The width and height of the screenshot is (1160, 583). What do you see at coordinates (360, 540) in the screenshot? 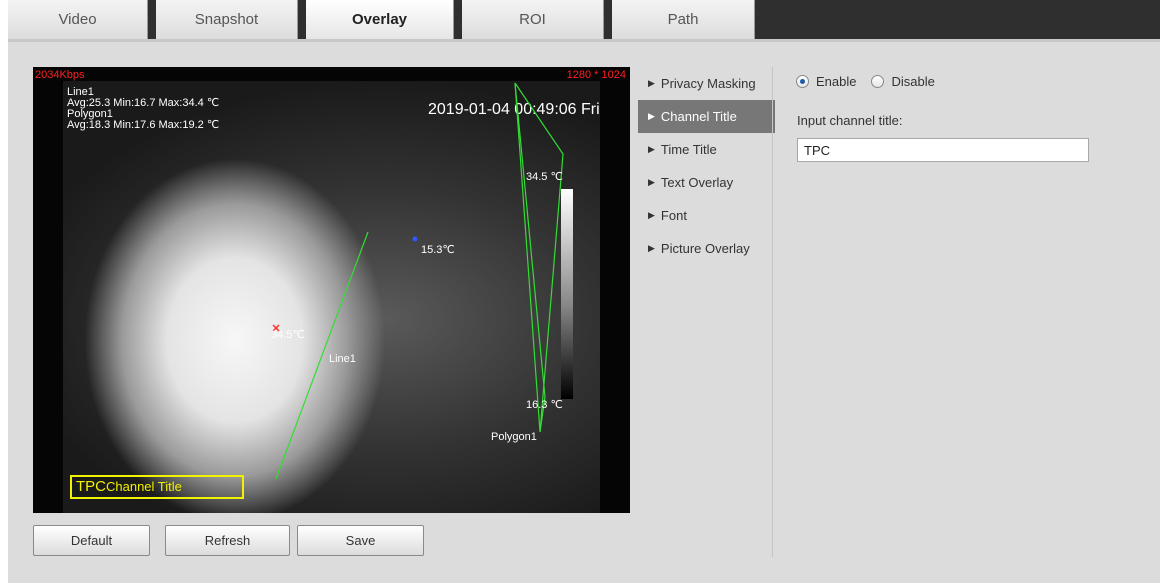
I see `save-button: Save` at bounding box center [360, 540].